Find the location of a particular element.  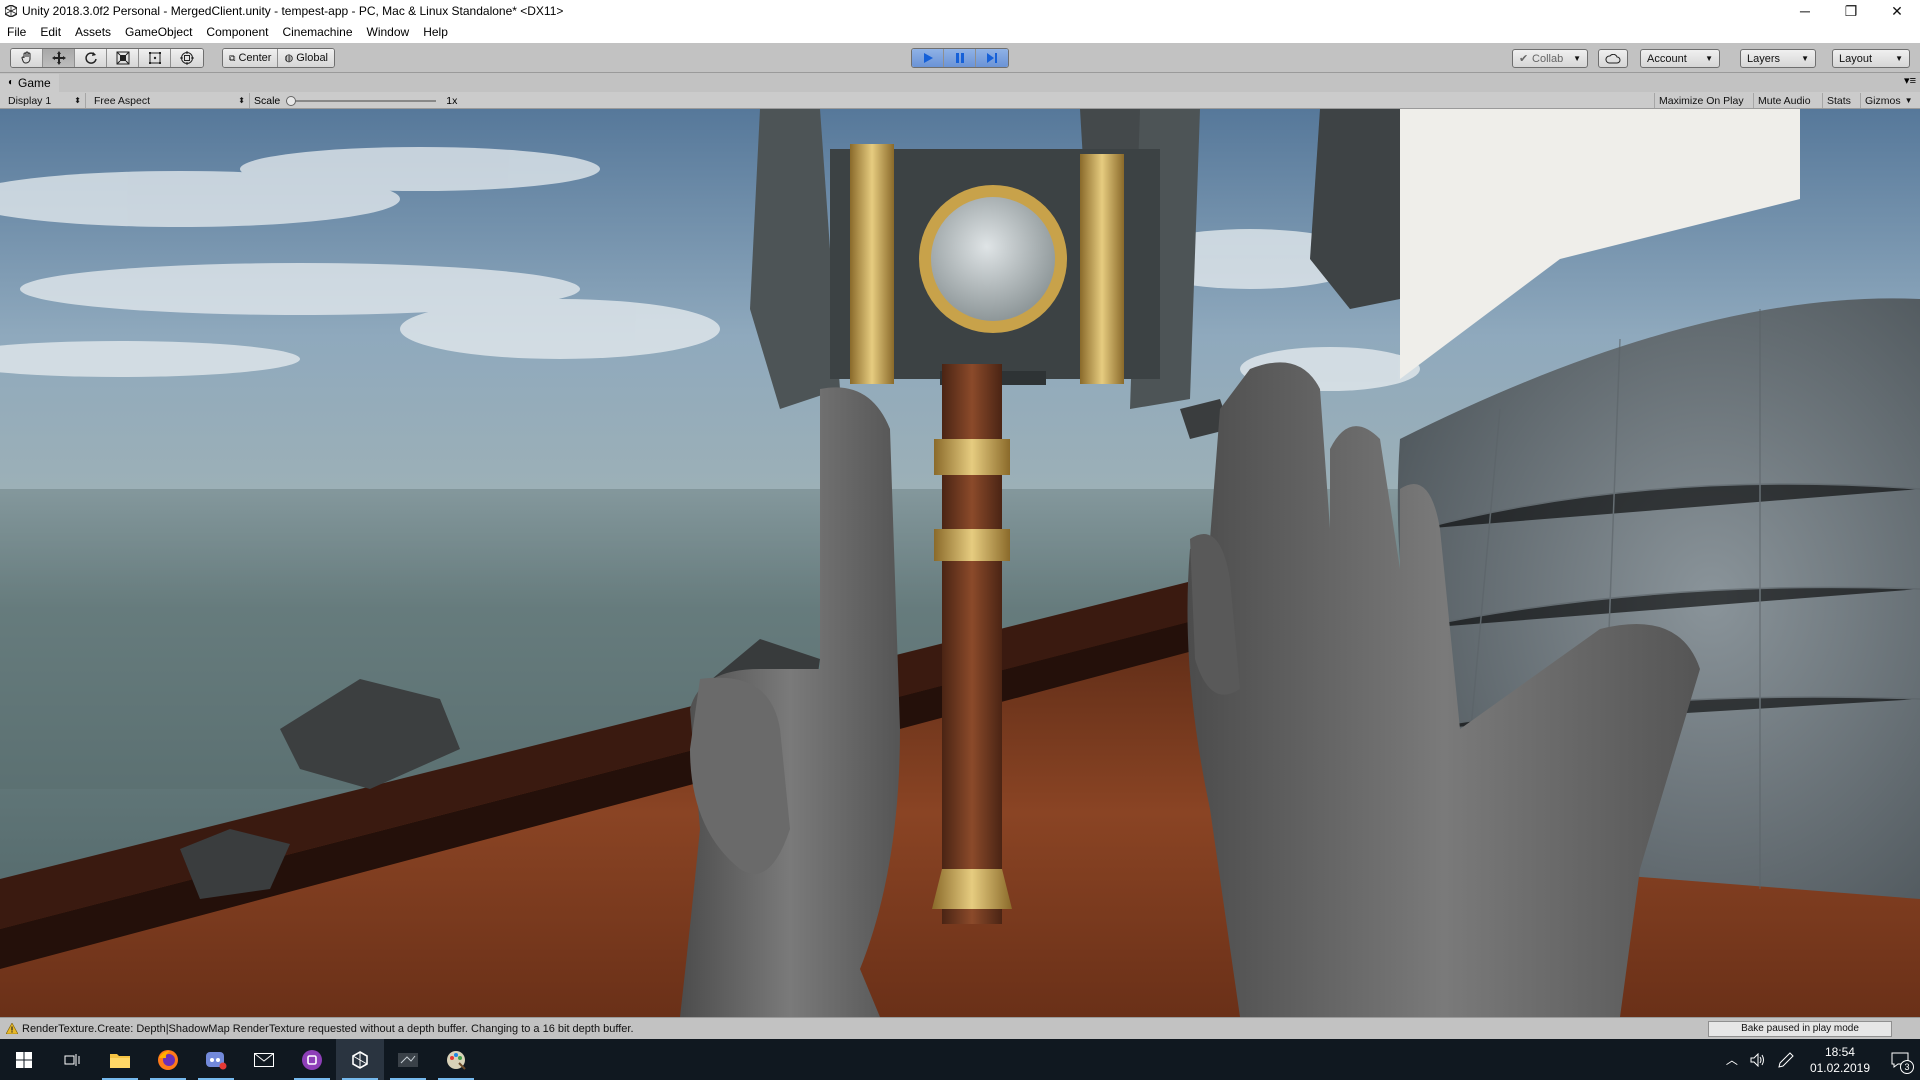

menu-assets: Assets is located at coordinates (93, 32).